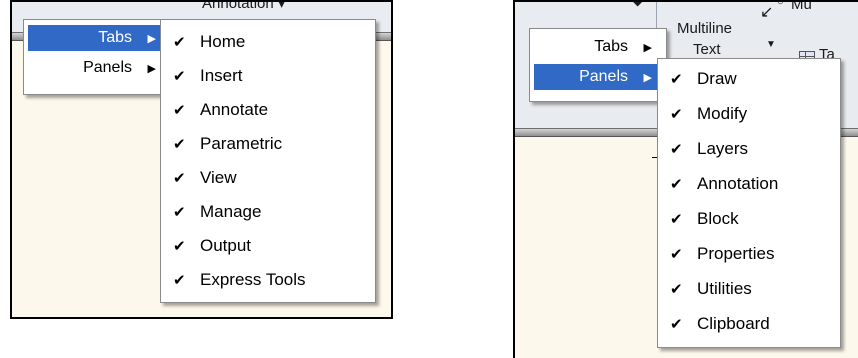 The height and width of the screenshot is (358, 858). Describe the element at coordinates (223, 41) in the screenshot. I see `tabs-menu-item-label: Home` at that location.